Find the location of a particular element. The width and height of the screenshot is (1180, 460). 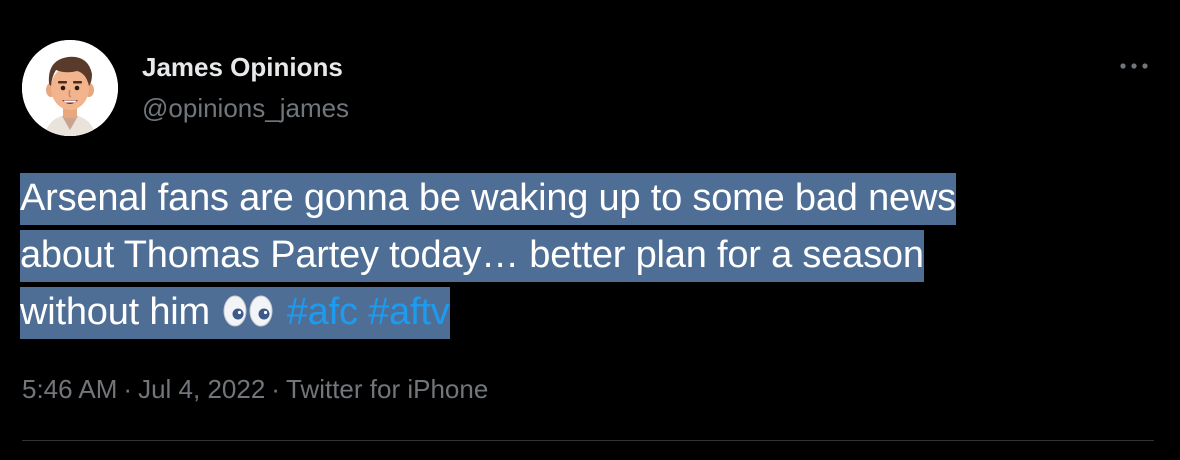

divider is located at coordinates (588, 440).